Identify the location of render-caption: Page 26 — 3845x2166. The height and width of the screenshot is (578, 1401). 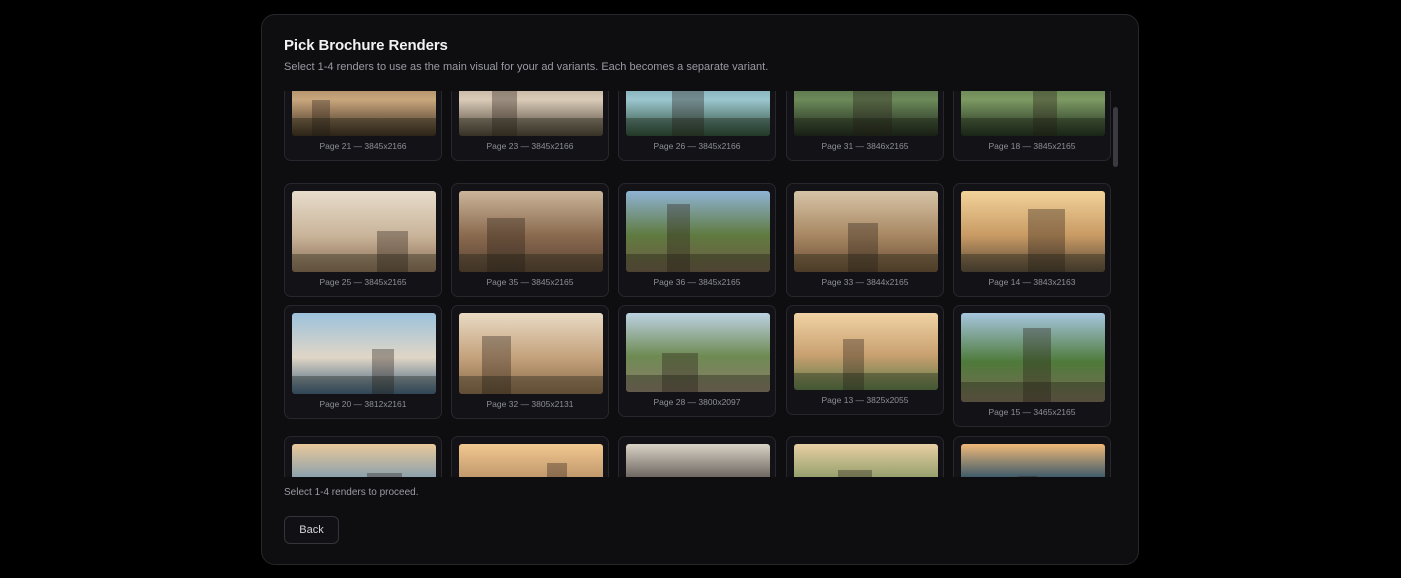
(697, 146).